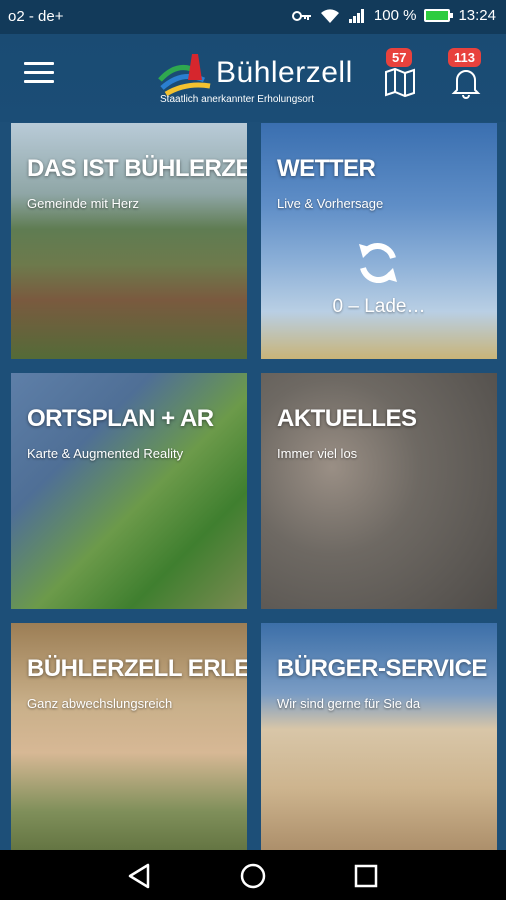 The height and width of the screenshot is (900, 506). What do you see at coordinates (39, 75) in the screenshot?
I see `menu-button` at bounding box center [39, 75].